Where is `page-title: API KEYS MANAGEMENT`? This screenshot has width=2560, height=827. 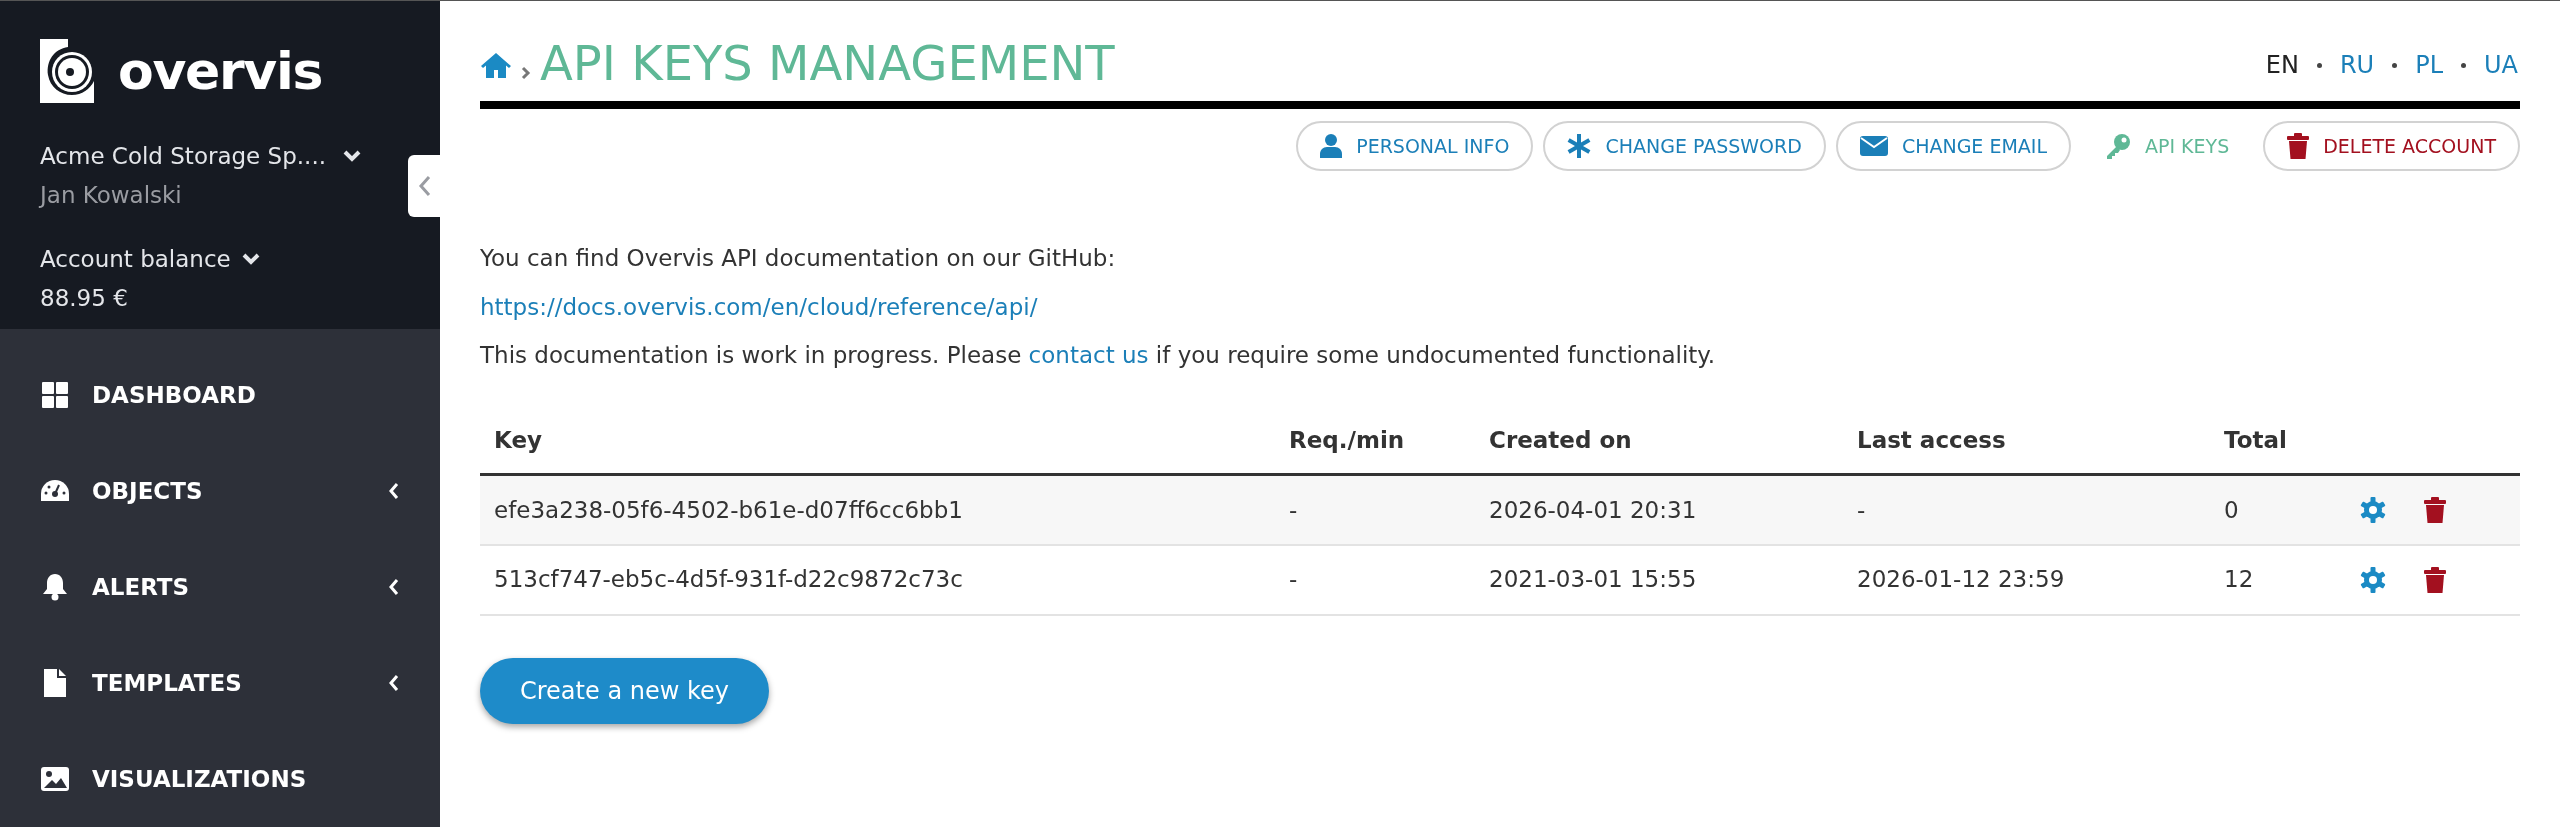 page-title: API KEYS MANAGEMENT is located at coordinates (827, 63).